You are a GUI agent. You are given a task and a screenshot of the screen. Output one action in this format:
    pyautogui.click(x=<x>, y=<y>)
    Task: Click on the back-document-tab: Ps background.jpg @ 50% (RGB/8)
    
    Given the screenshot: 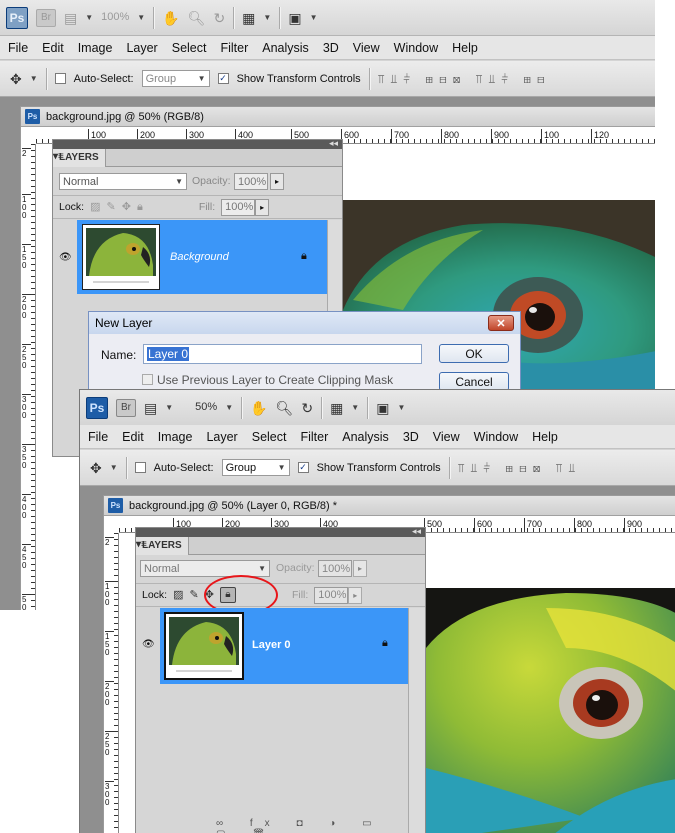 What is the action you would take?
    pyautogui.click(x=338, y=117)
    